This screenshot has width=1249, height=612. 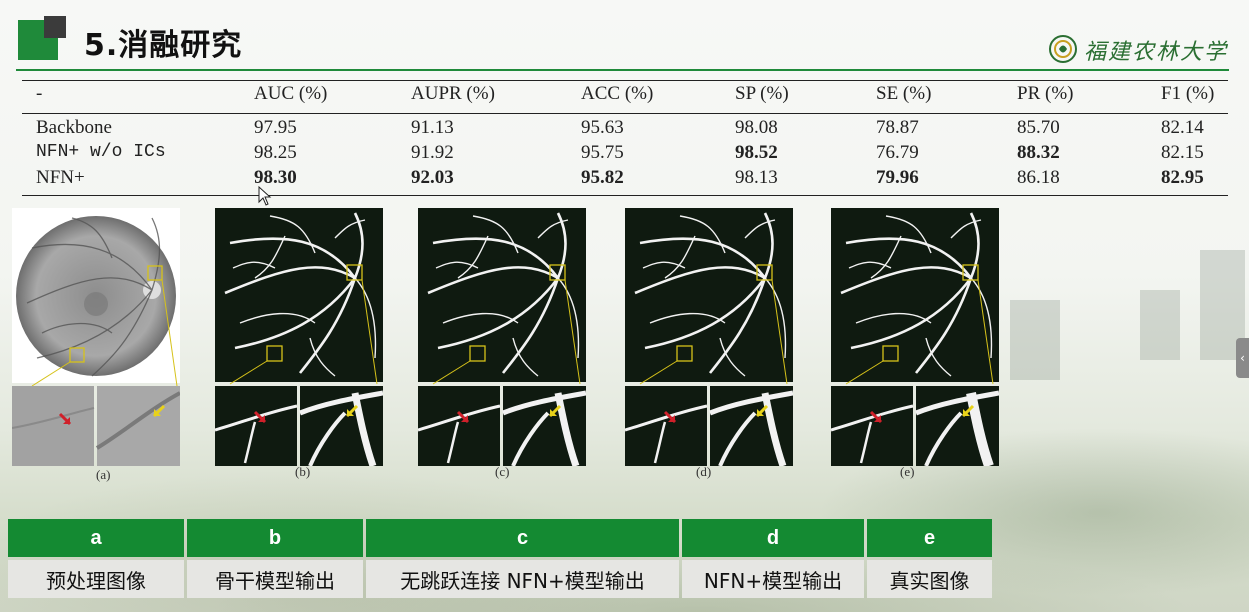 I want to click on slide-title: 5.消融研究, so click(x=163, y=45).